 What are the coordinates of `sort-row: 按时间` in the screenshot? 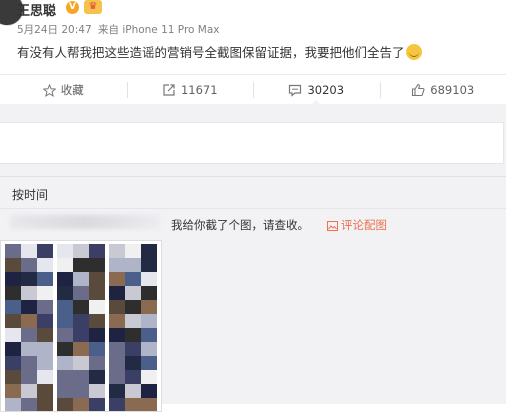 It's located at (253, 191).